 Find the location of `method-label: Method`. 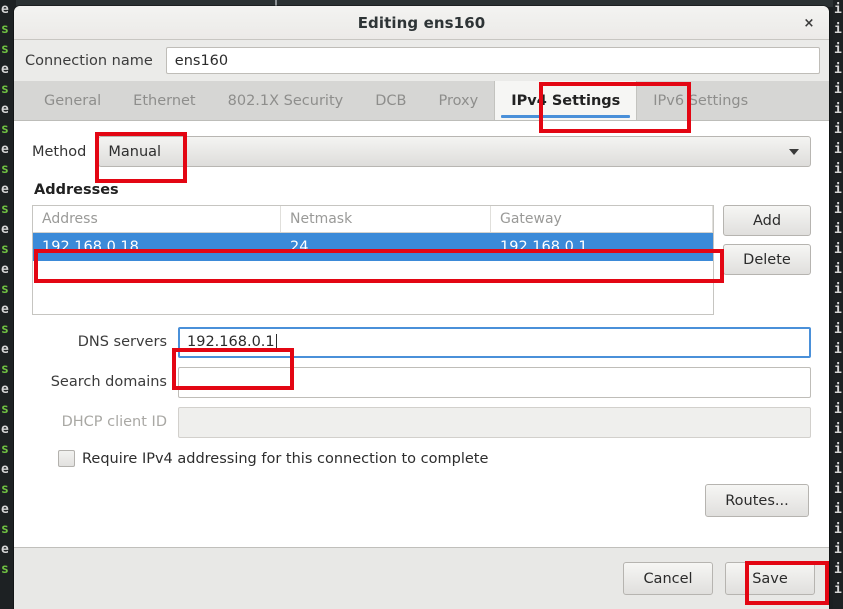

method-label: Method is located at coordinates (59, 151).